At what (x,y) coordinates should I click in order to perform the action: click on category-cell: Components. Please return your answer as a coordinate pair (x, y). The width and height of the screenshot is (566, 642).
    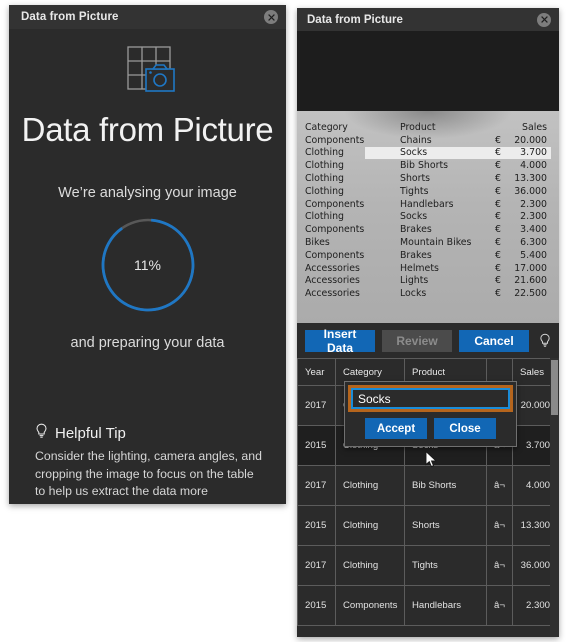
    Looking at the image, I should click on (370, 605).